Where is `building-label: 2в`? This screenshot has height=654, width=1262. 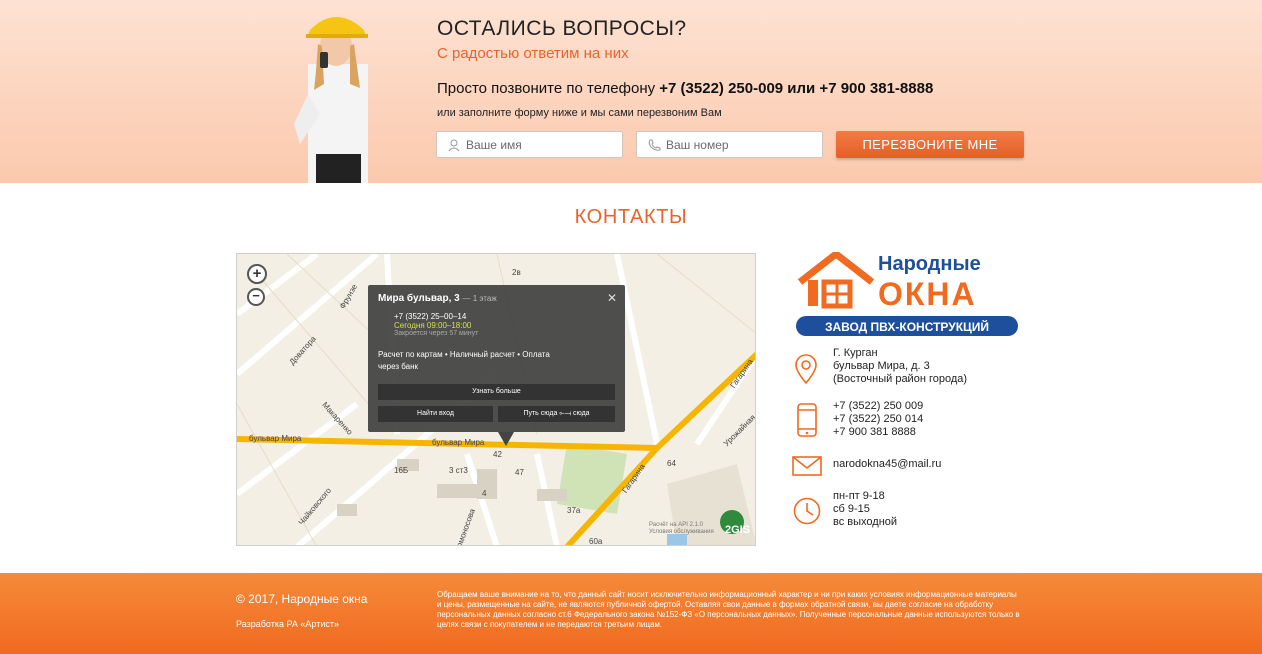
building-label: 2в is located at coordinates (516, 272).